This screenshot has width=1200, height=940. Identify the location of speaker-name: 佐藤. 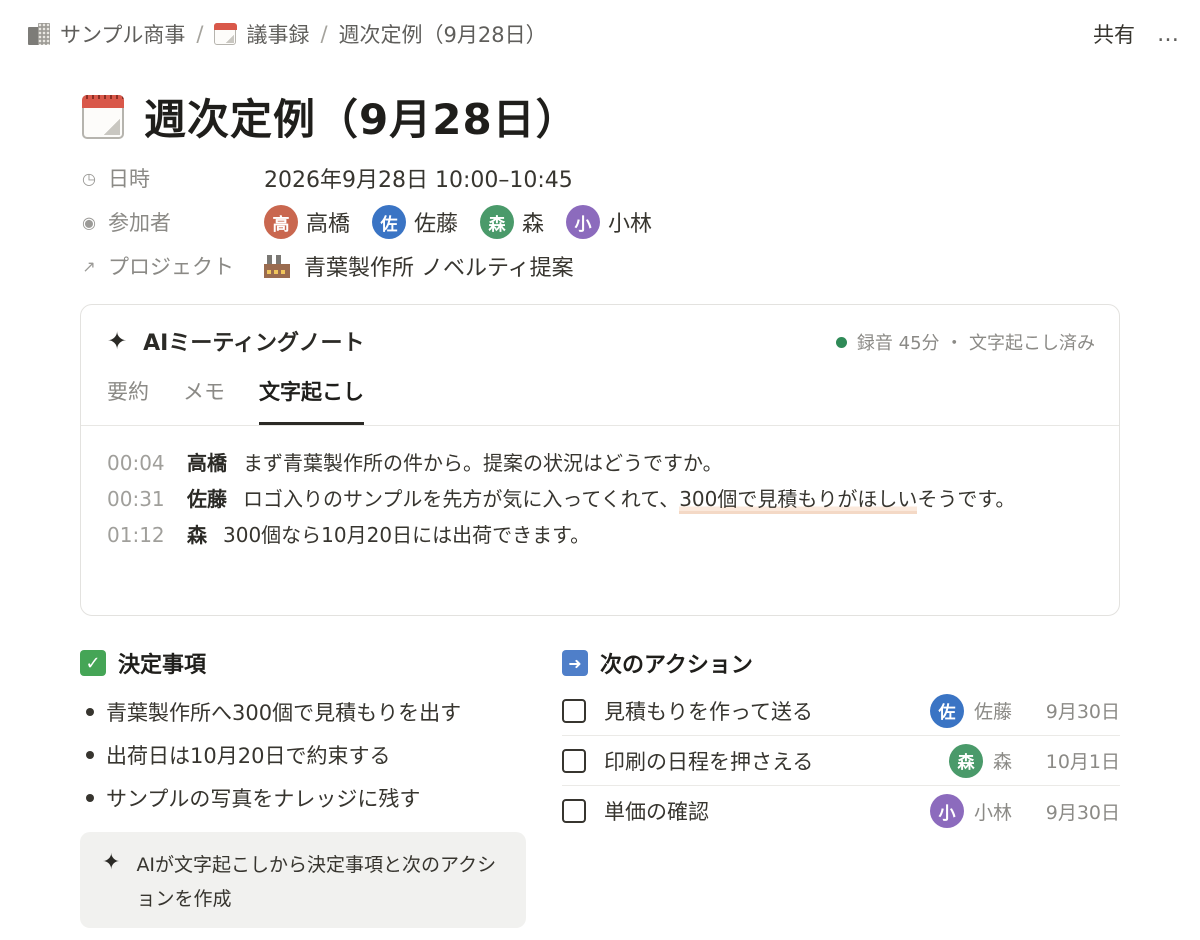
(207, 499).